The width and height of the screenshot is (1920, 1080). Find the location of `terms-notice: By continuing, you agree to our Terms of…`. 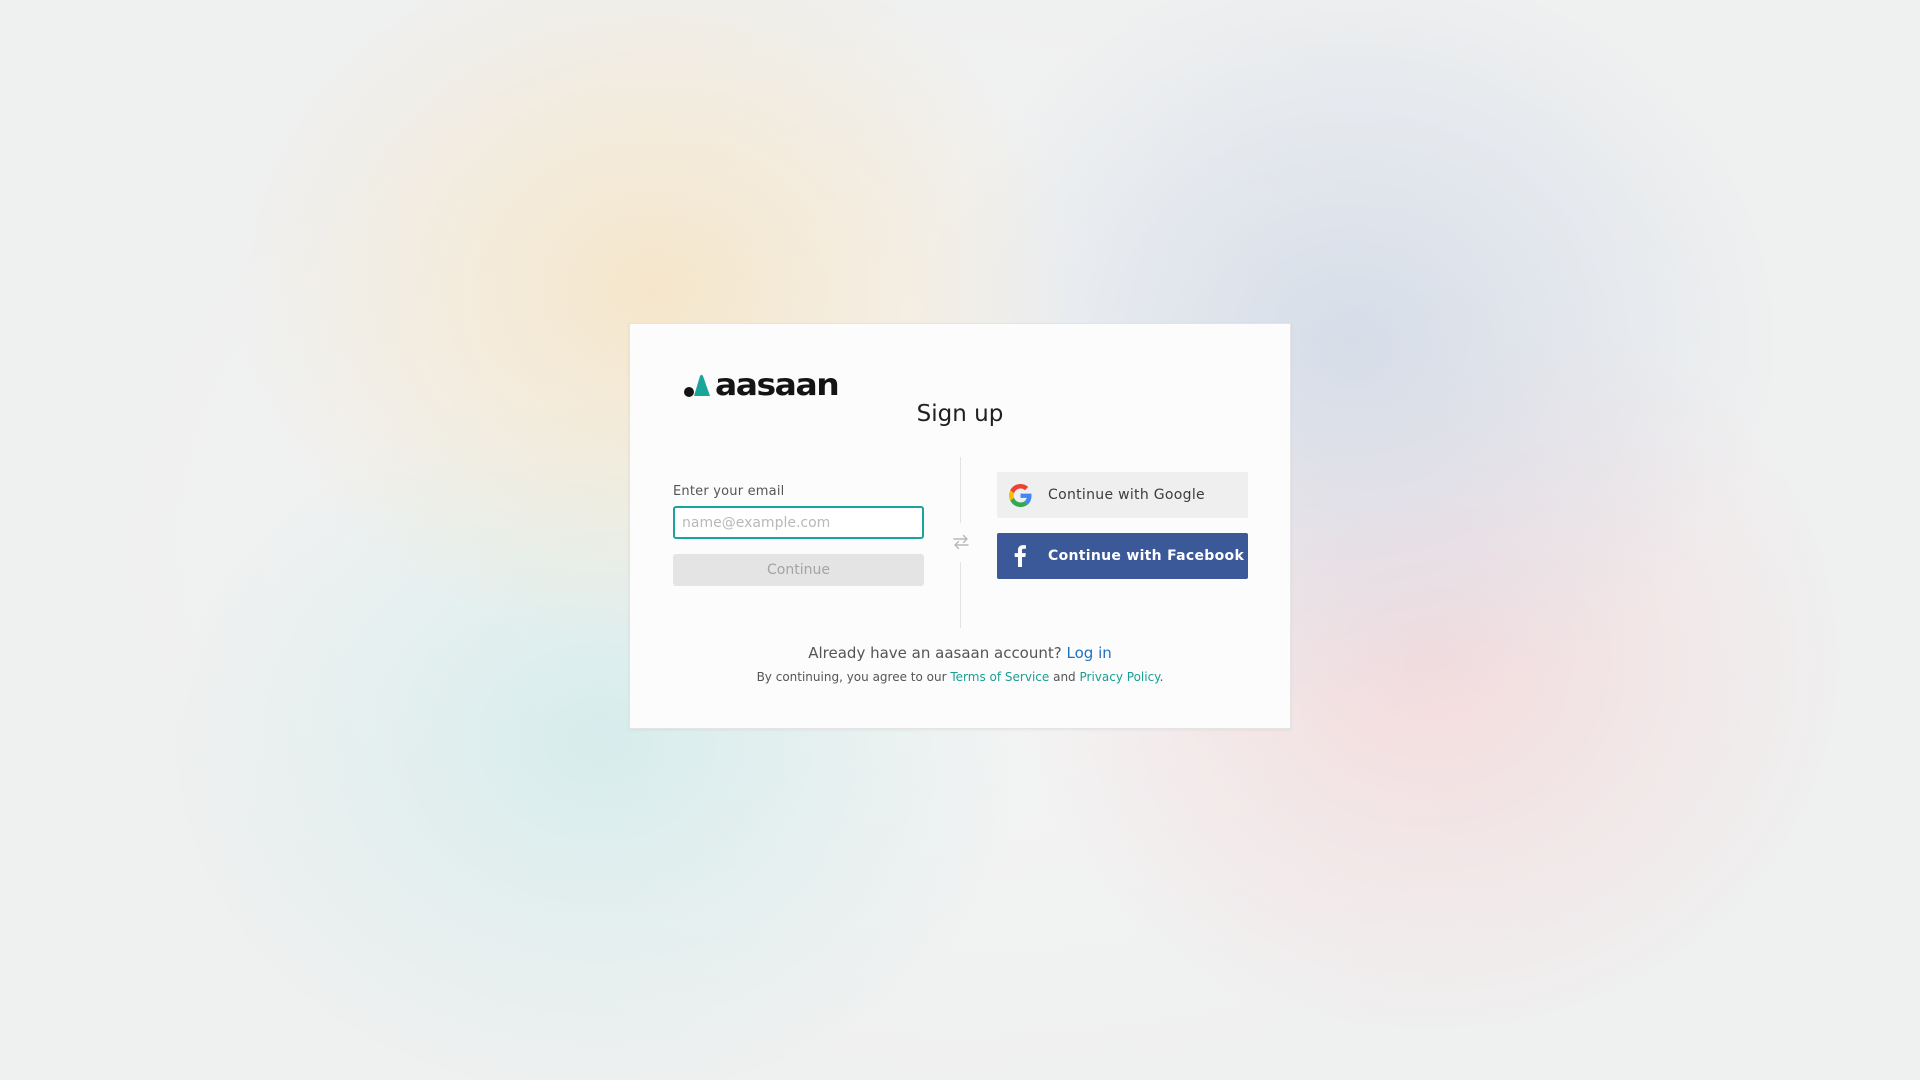

terms-notice: By continuing, you agree to our Terms of… is located at coordinates (960, 677).